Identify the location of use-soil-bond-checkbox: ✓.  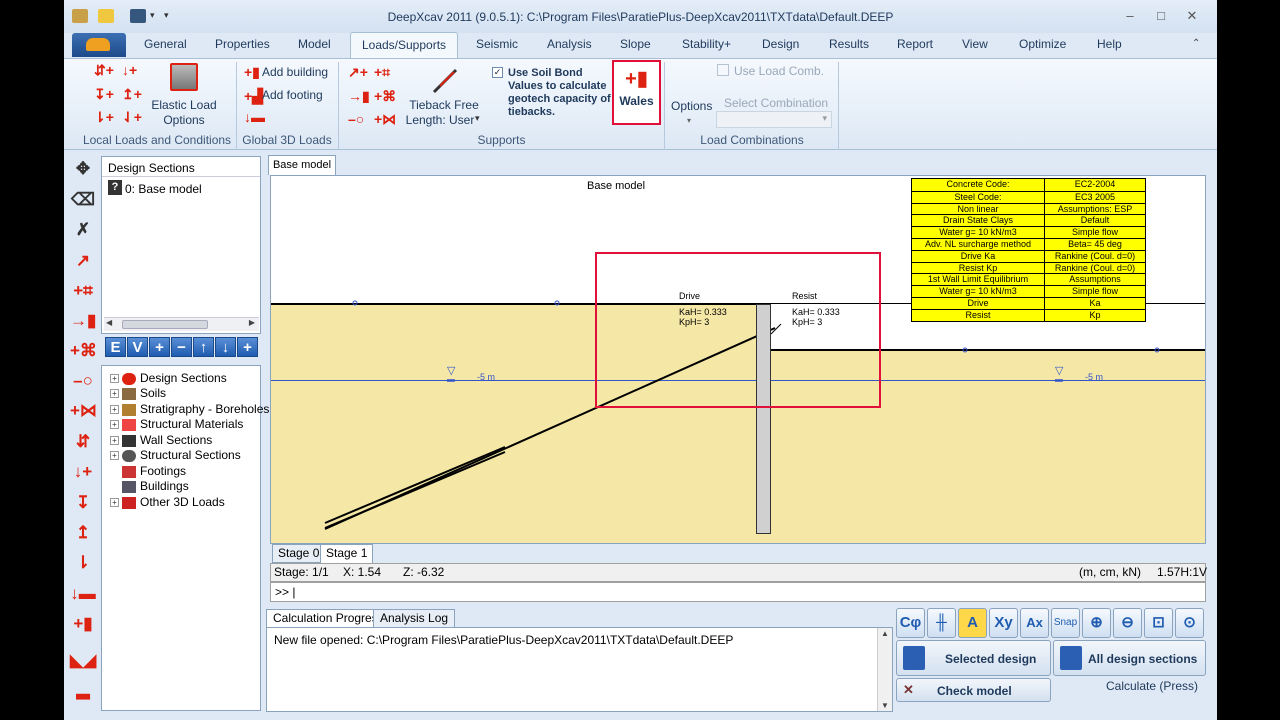
(497, 72).